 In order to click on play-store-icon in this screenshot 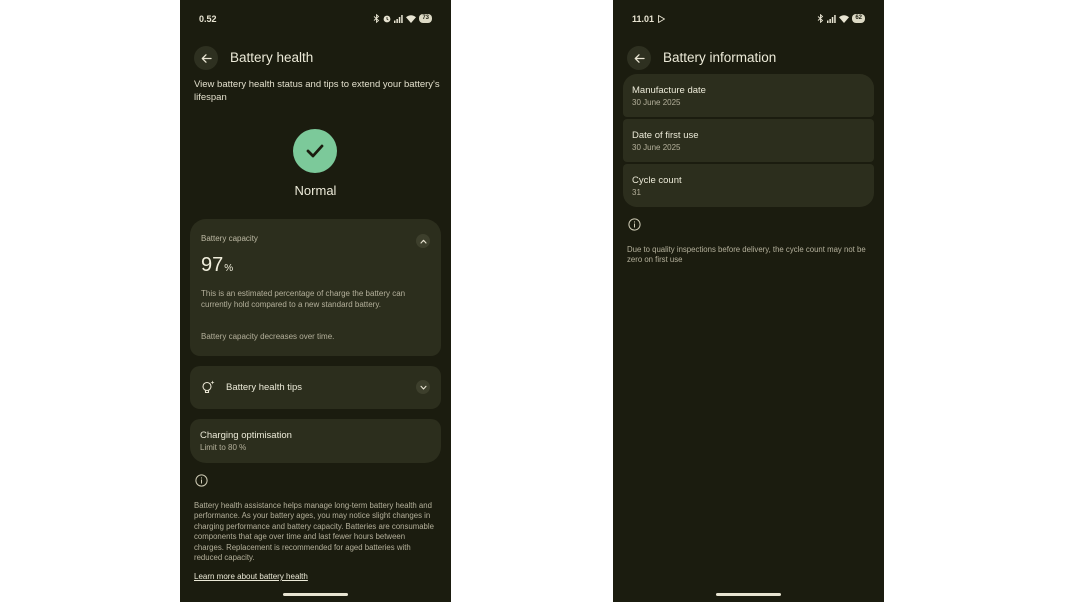, I will do `click(661, 19)`.